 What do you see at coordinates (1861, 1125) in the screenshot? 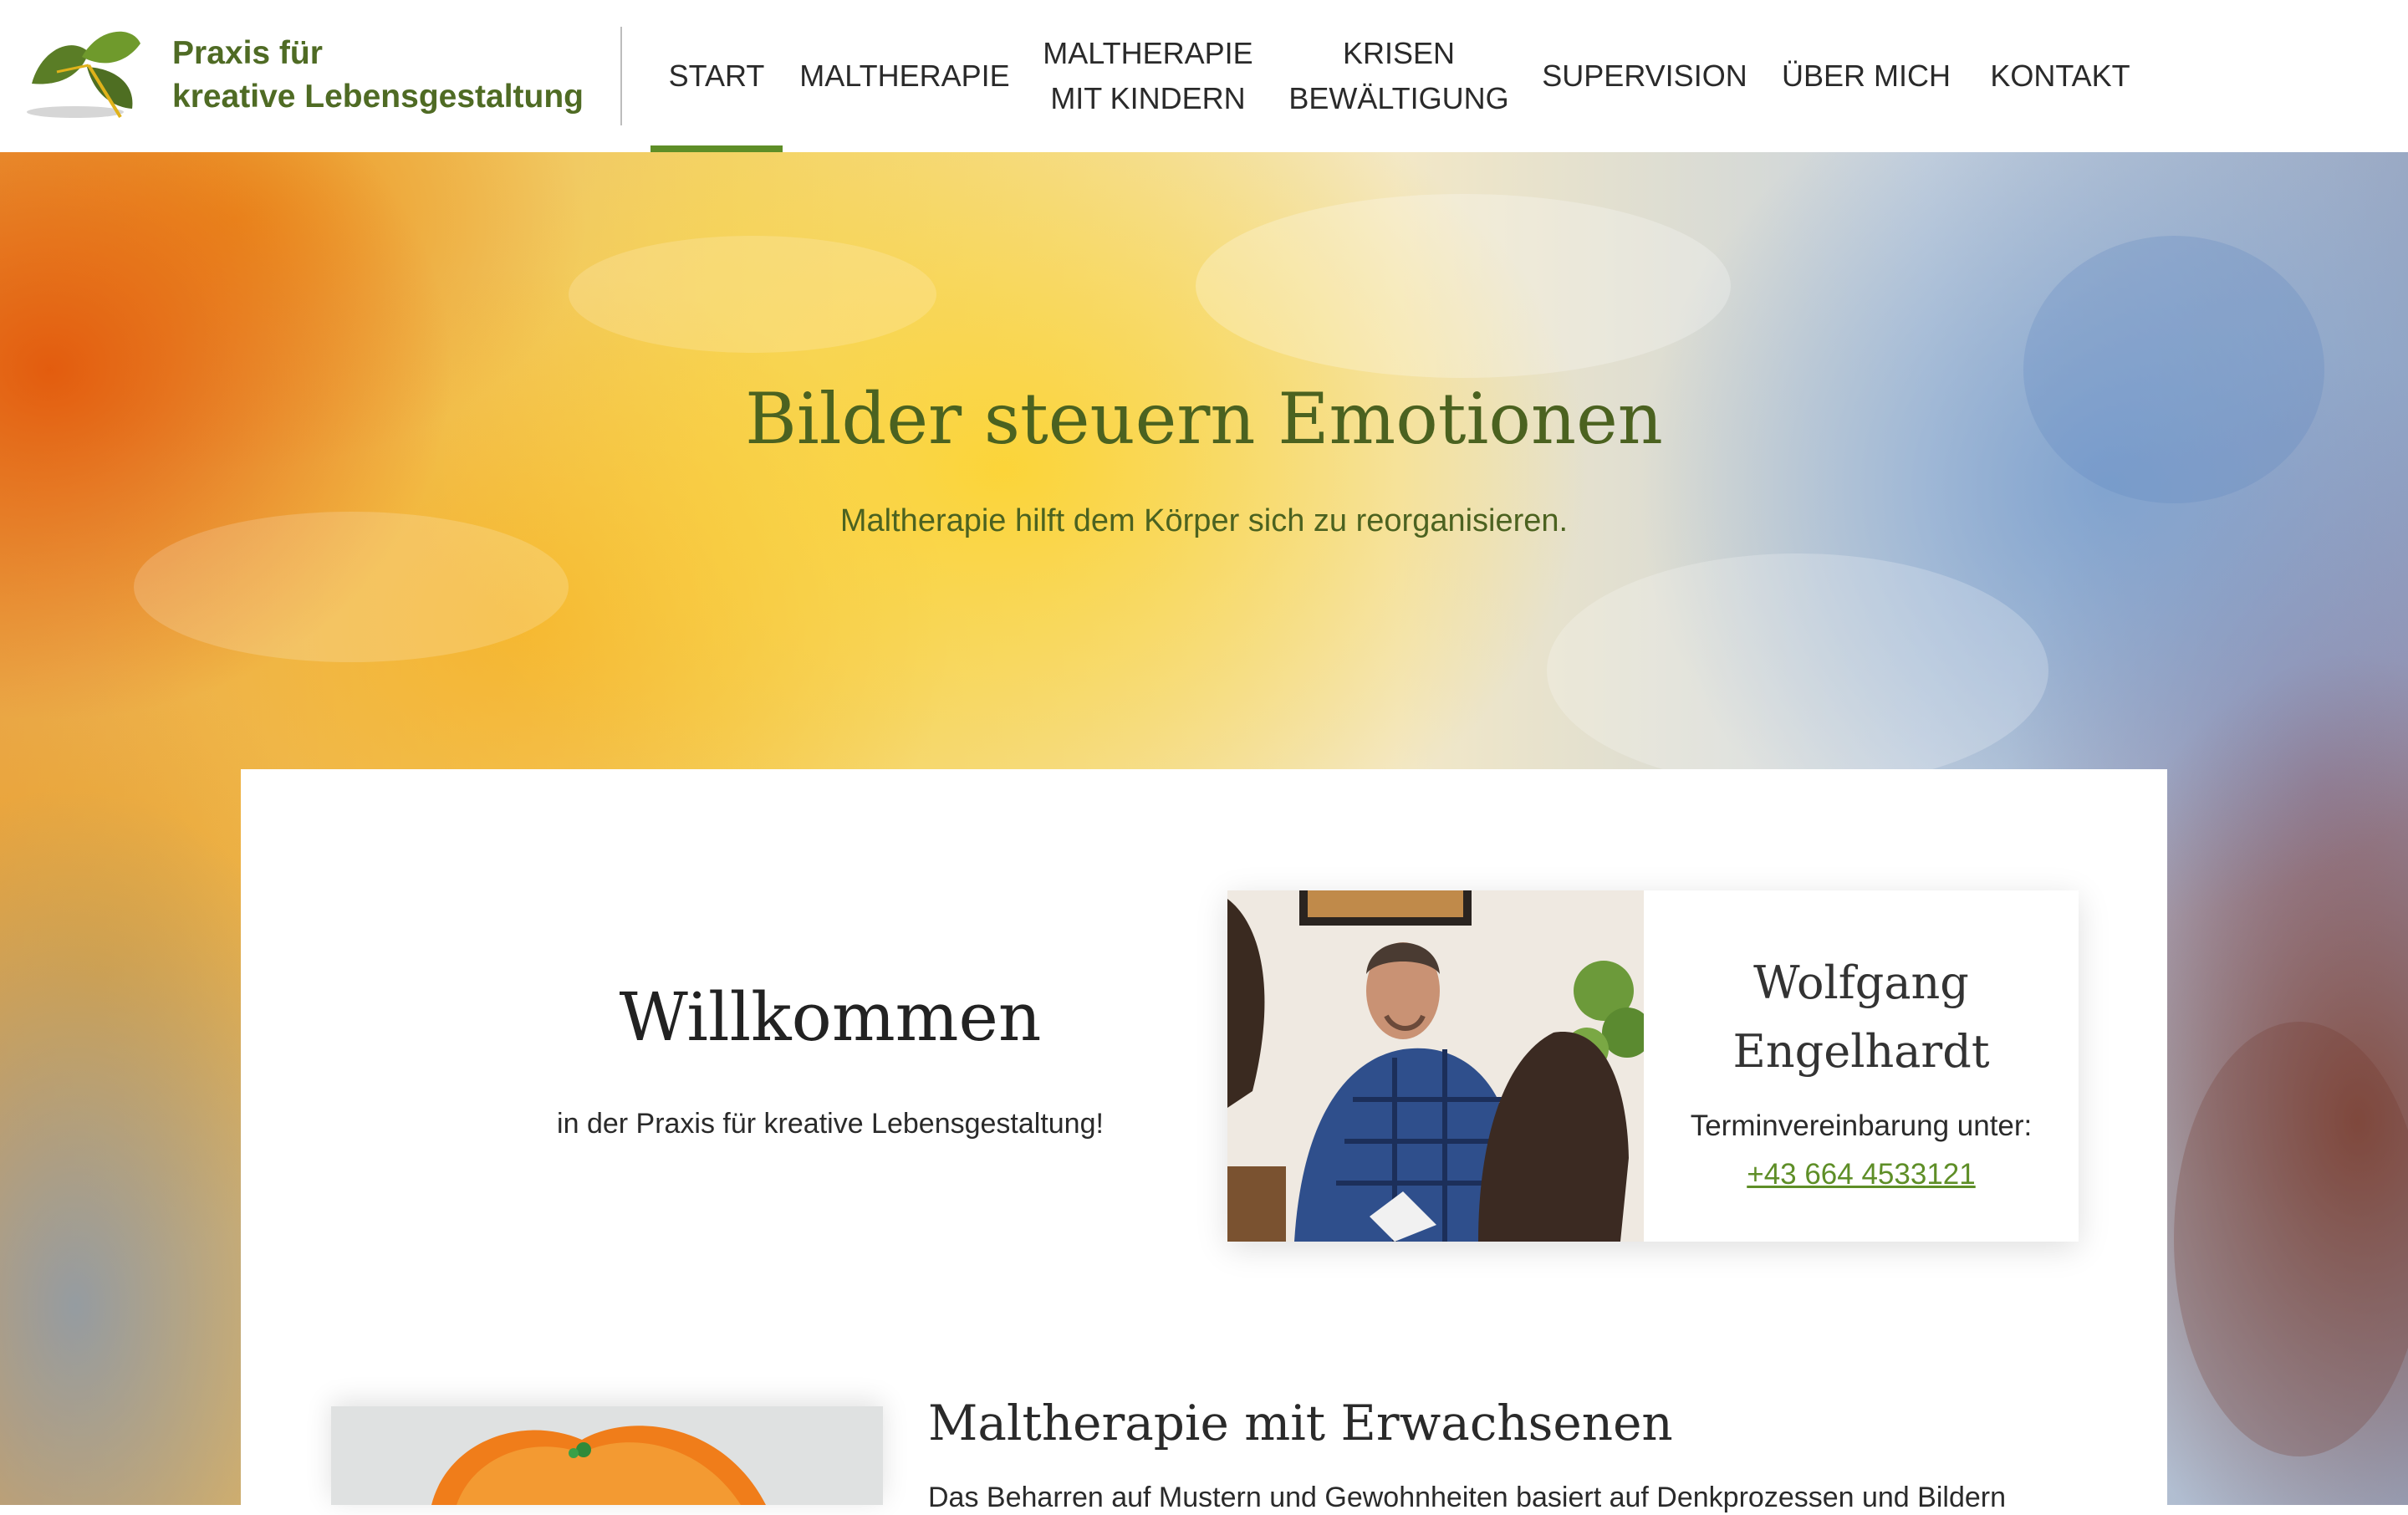
I see `appointment-label: Terminvereinbarung unter:` at bounding box center [1861, 1125].